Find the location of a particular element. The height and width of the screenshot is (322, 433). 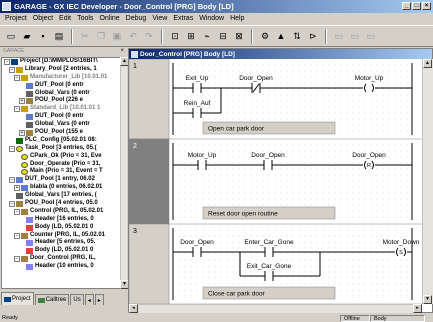

new-icon: ▭ is located at coordinates (11, 36).